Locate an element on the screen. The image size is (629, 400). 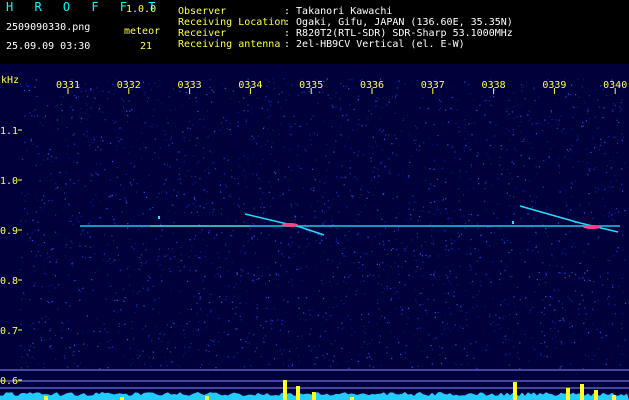
meteor-label: meteor is located at coordinates (142, 31).